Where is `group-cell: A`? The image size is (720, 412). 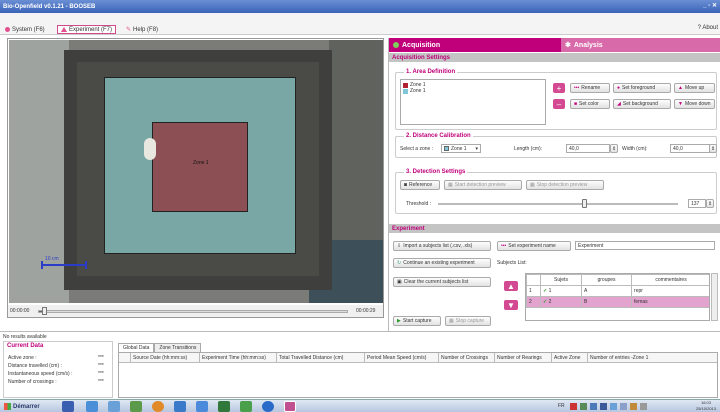 group-cell: A is located at coordinates (606, 291).